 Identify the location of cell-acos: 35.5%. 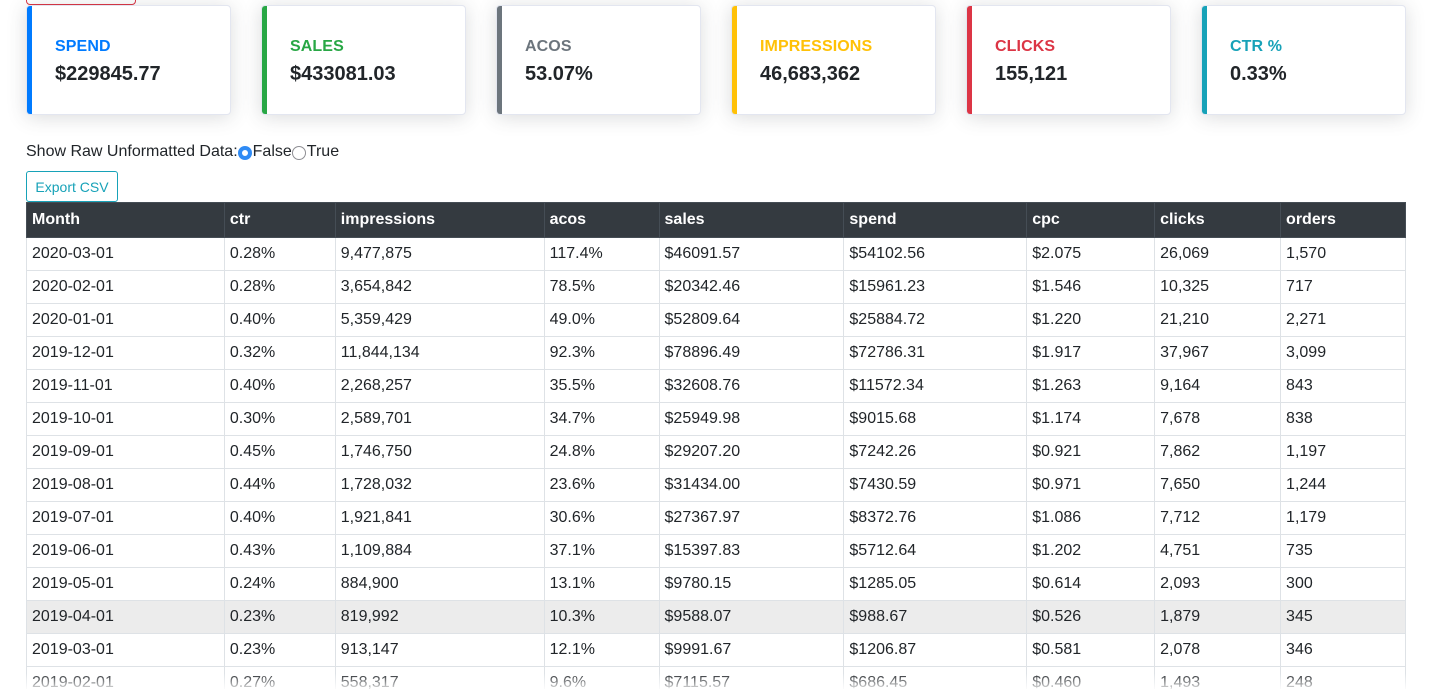
(601, 386).